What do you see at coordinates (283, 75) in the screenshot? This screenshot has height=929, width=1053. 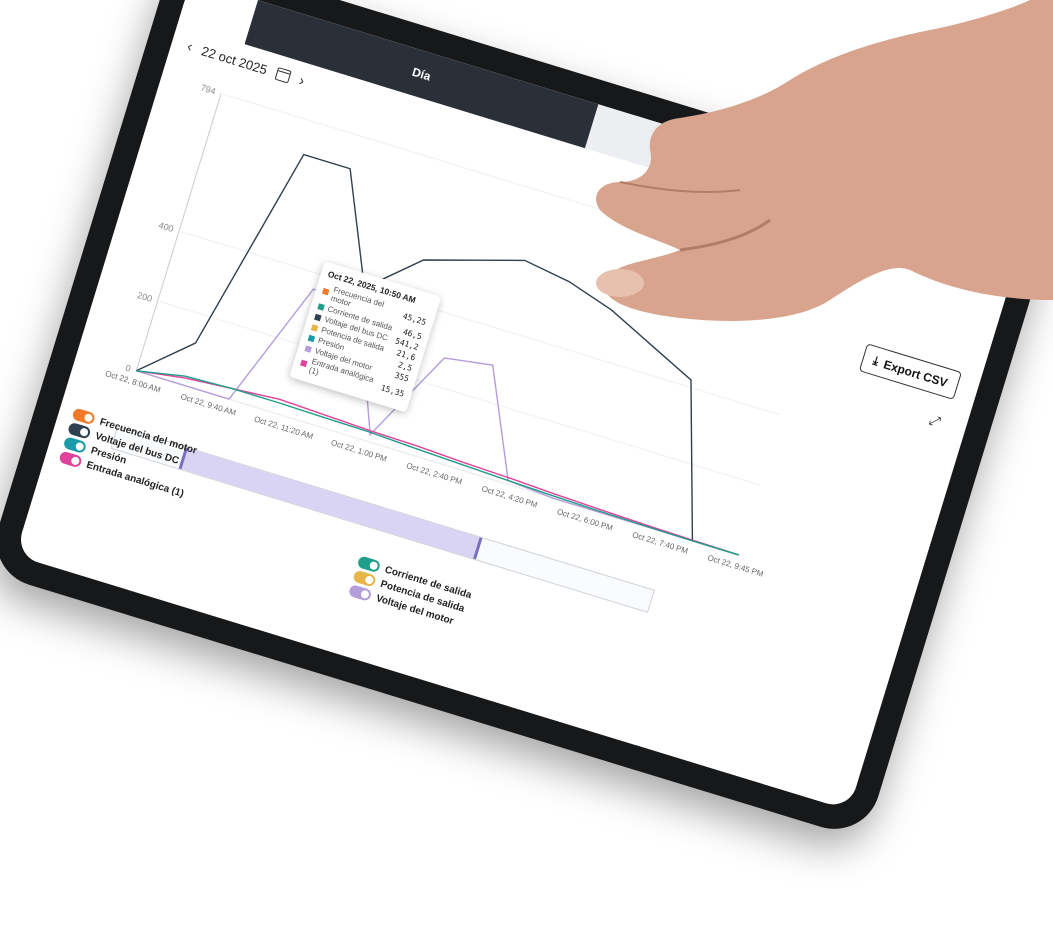 I see `calendar-icon` at bounding box center [283, 75].